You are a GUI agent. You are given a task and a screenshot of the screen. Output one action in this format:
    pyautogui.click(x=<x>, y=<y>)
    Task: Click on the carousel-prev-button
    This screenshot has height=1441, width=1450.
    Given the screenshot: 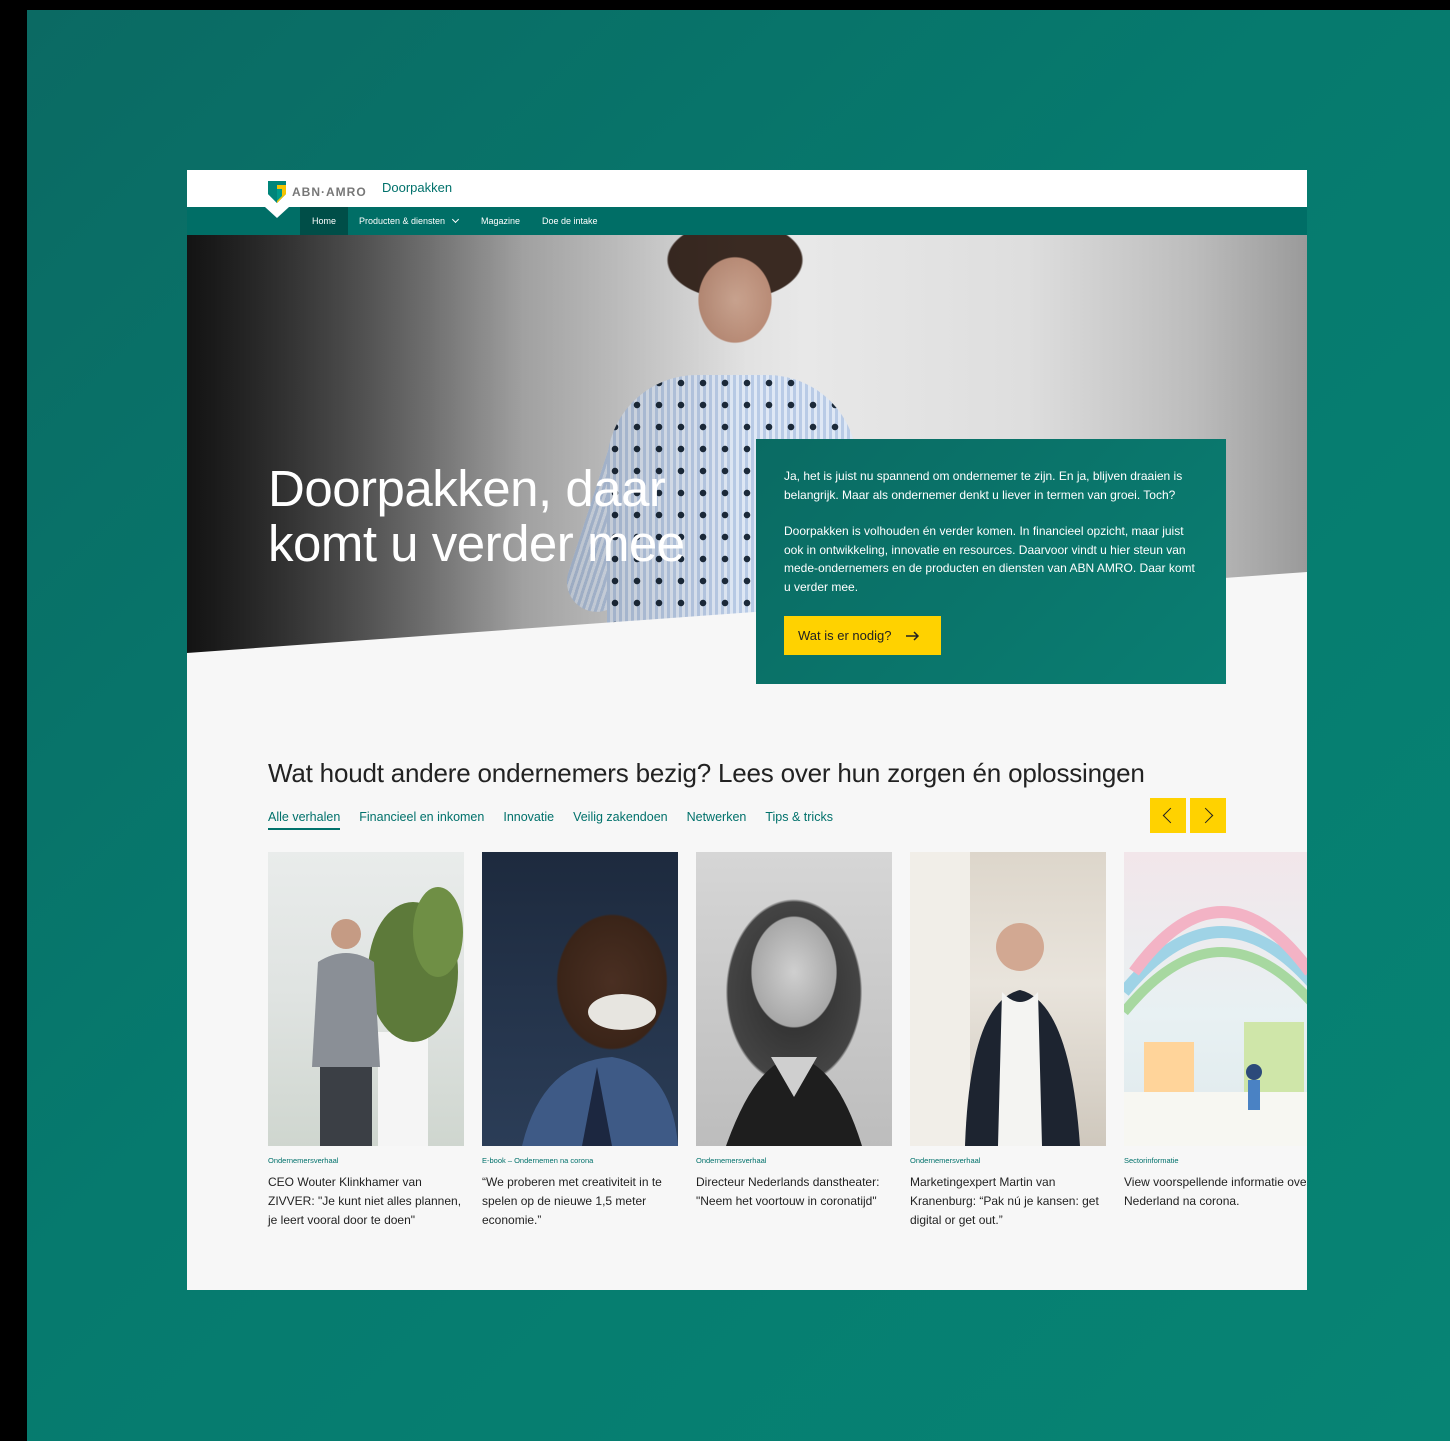 What is the action you would take?
    pyautogui.click(x=1168, y=815)
    